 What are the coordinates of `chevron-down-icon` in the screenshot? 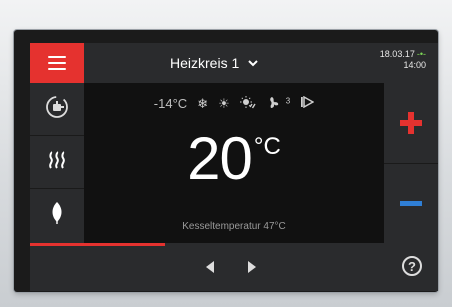 It's located at (253, 63).